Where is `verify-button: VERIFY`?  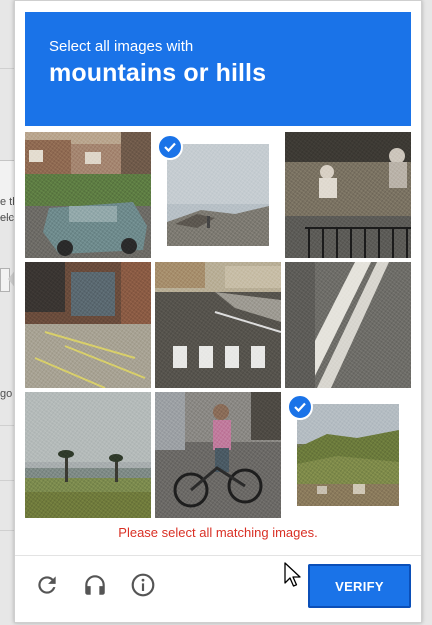 verify-button: VERIFY is located at coordinates (359, 586).